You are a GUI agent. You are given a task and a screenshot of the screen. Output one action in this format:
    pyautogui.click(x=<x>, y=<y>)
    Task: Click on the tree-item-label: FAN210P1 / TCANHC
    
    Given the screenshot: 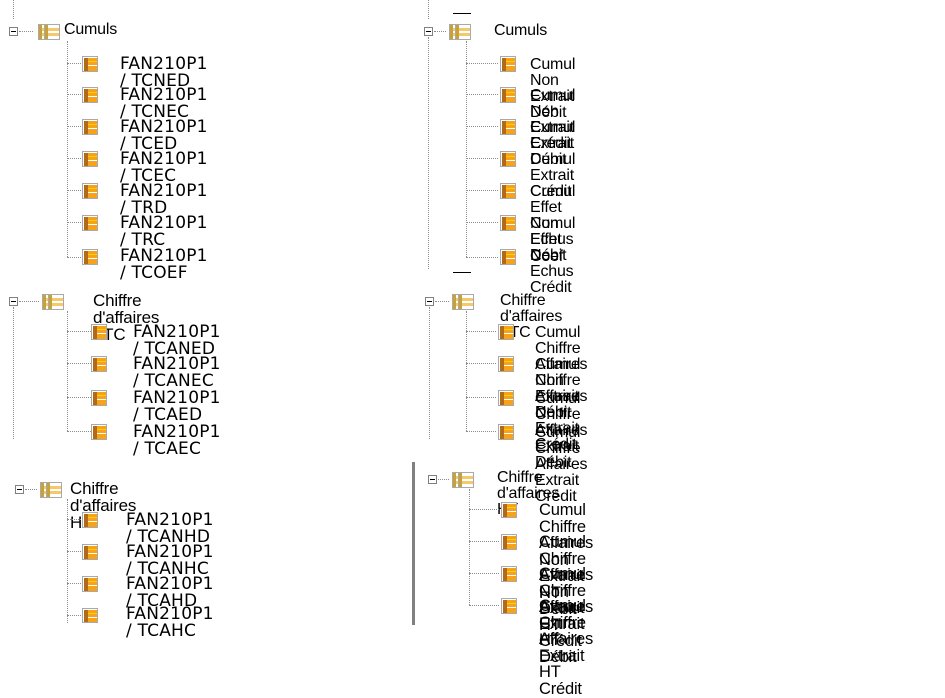 What is the action you would take?
    pyautogui.click(x=170, y=561)
    